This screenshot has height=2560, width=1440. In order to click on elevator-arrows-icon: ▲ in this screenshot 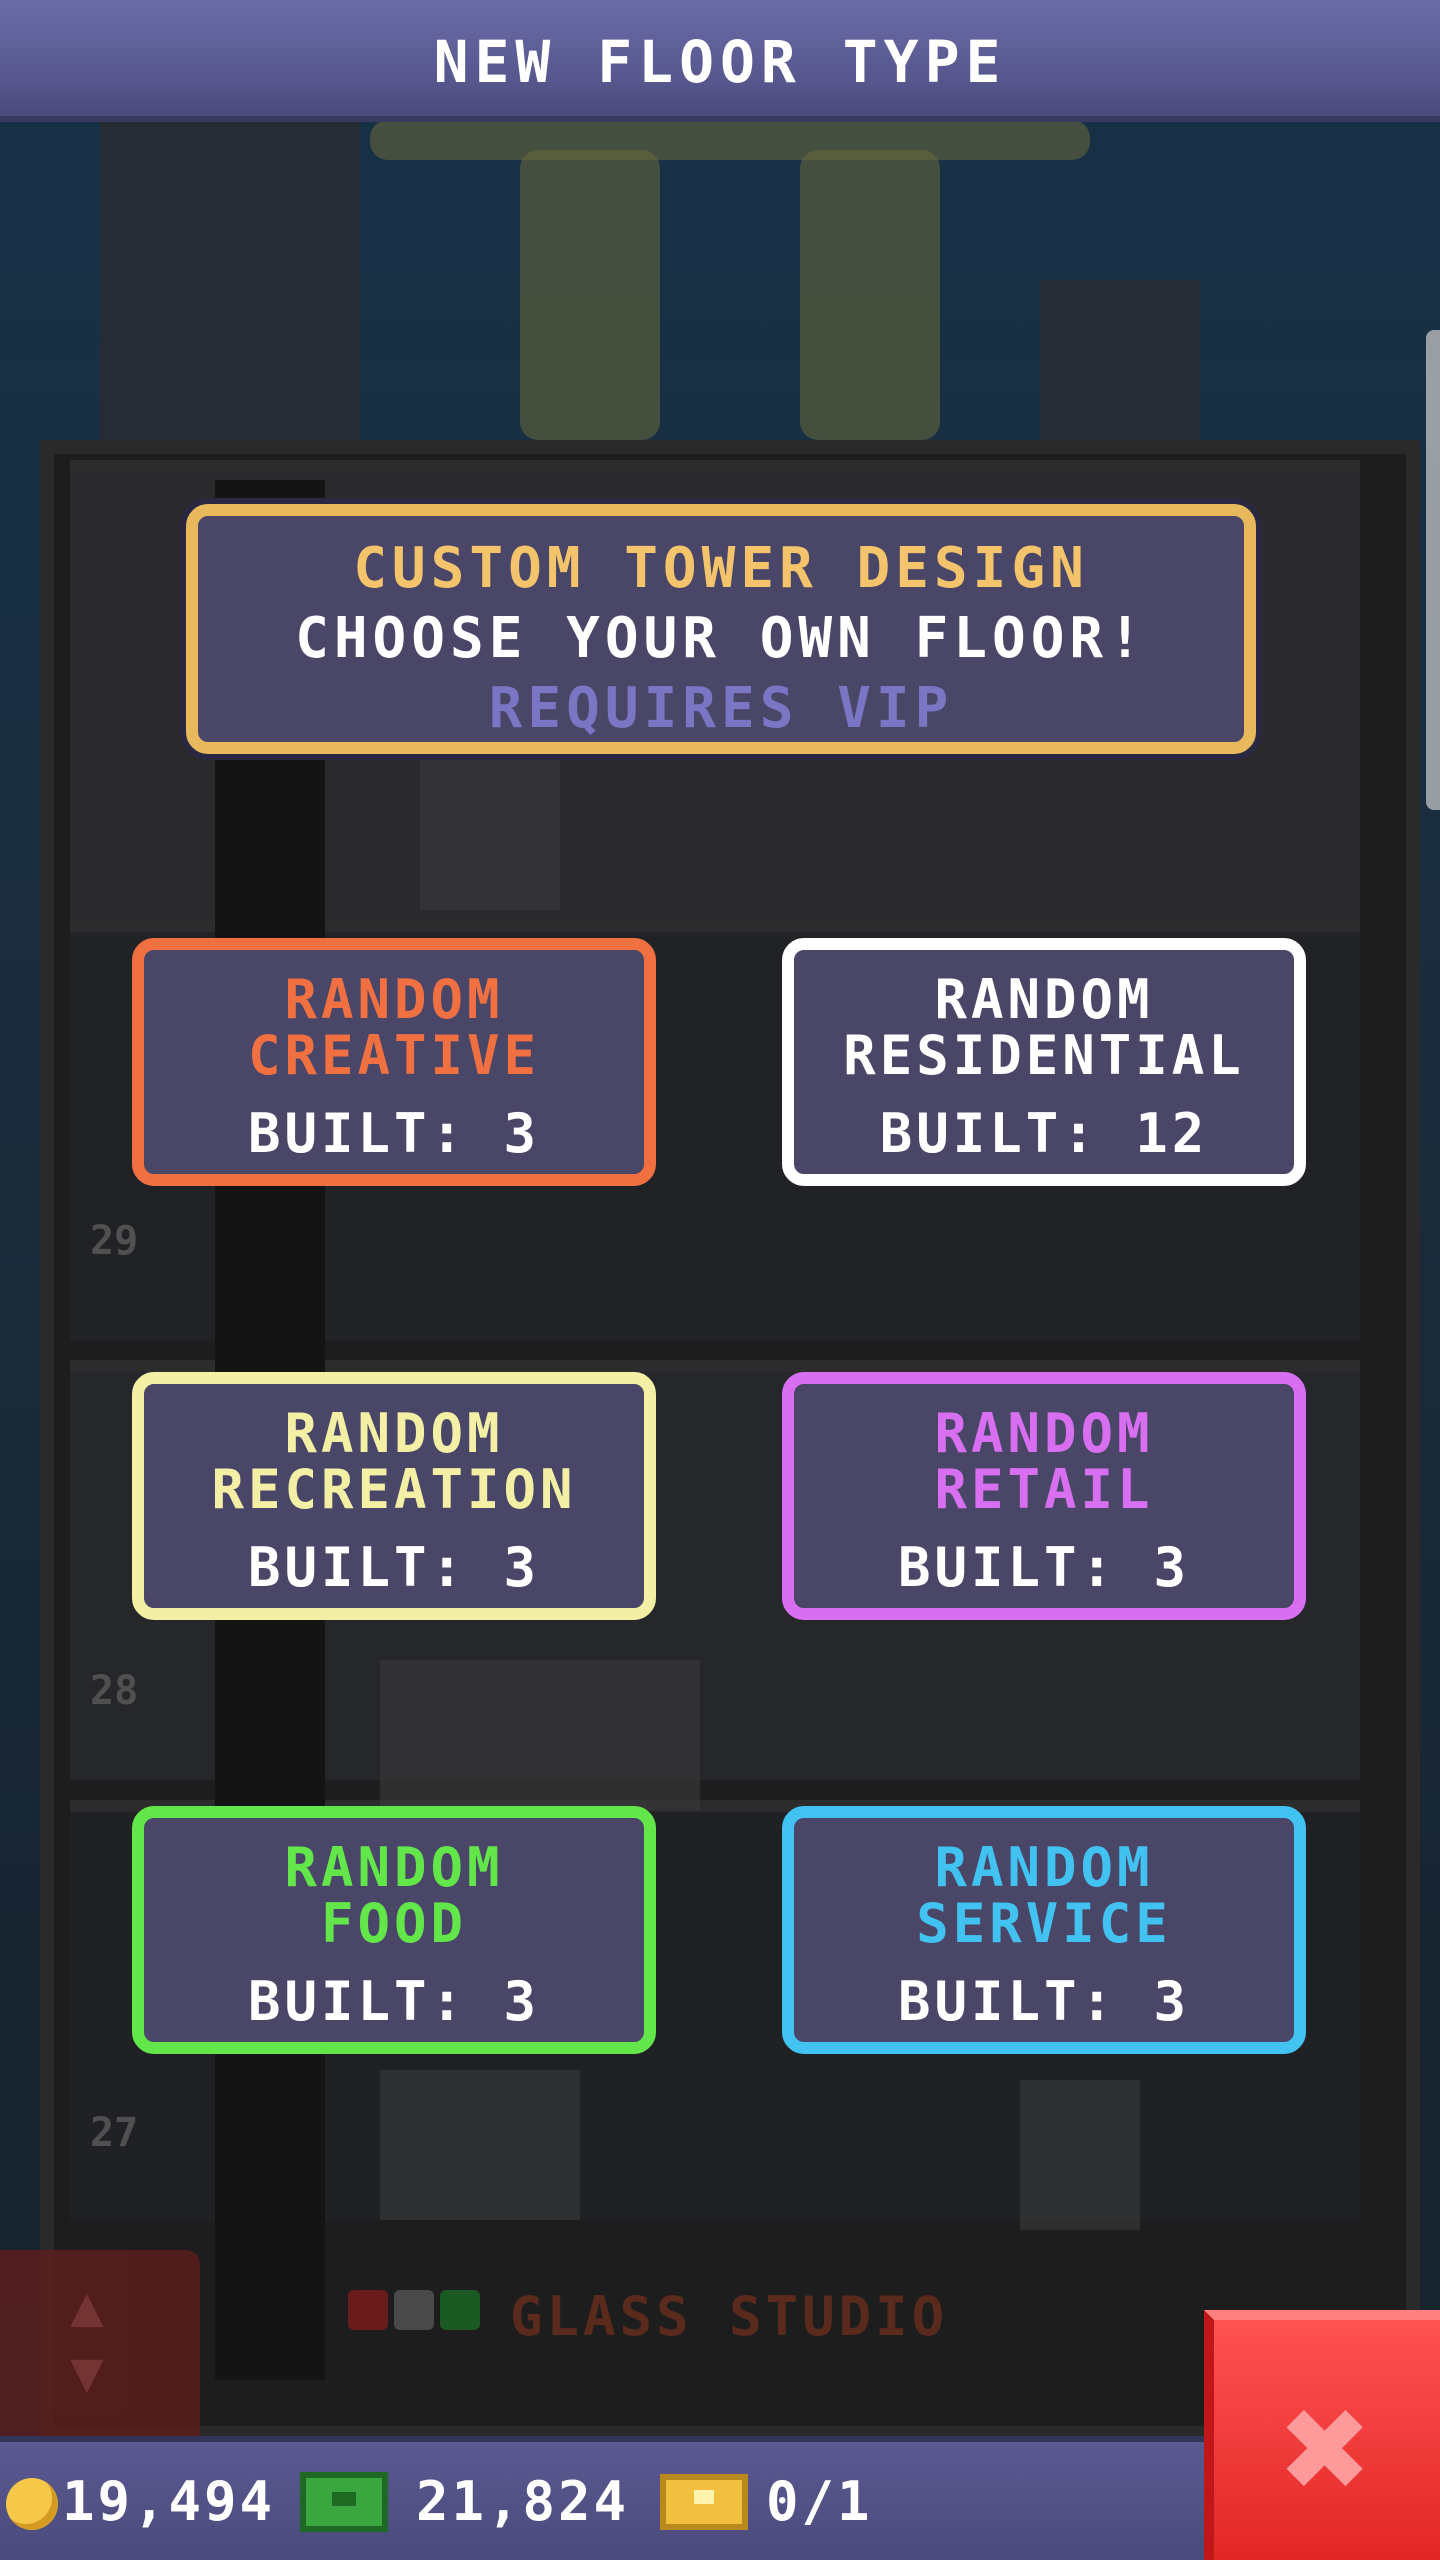, I will do `click(87, 2306)`.